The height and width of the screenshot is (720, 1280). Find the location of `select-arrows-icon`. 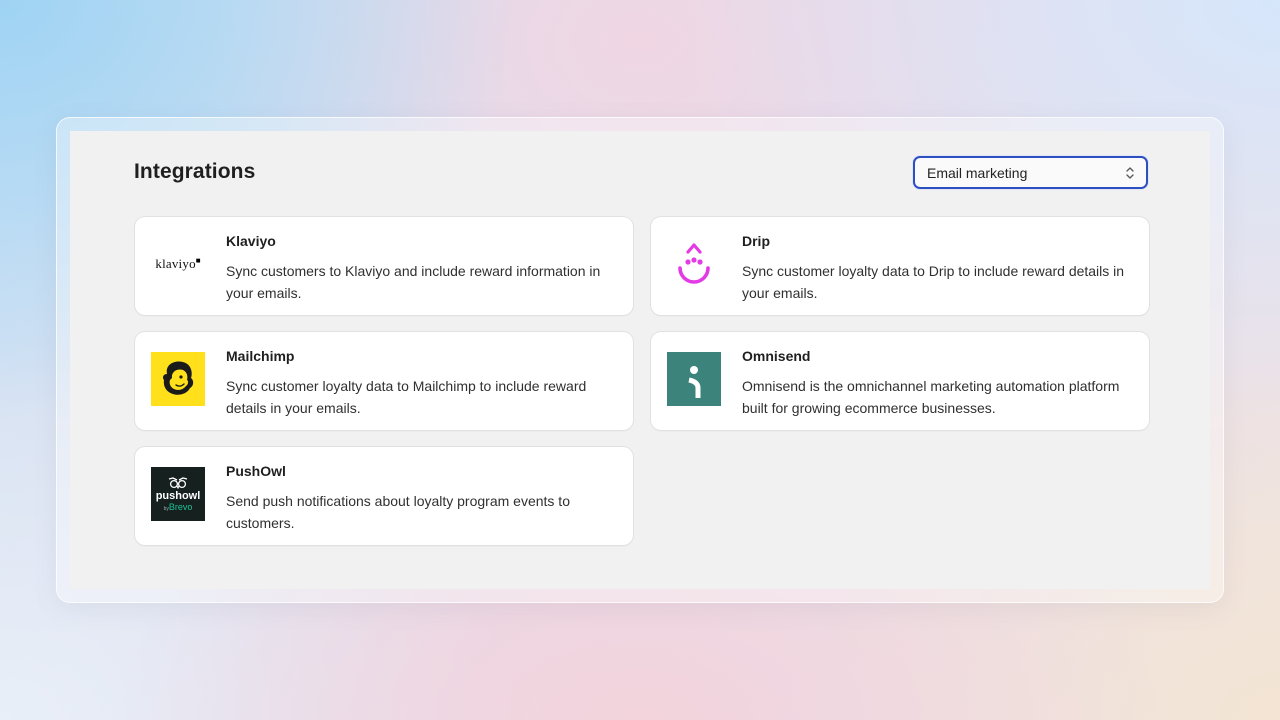

select-arrows-icon is located at coordinates (1130, 173).